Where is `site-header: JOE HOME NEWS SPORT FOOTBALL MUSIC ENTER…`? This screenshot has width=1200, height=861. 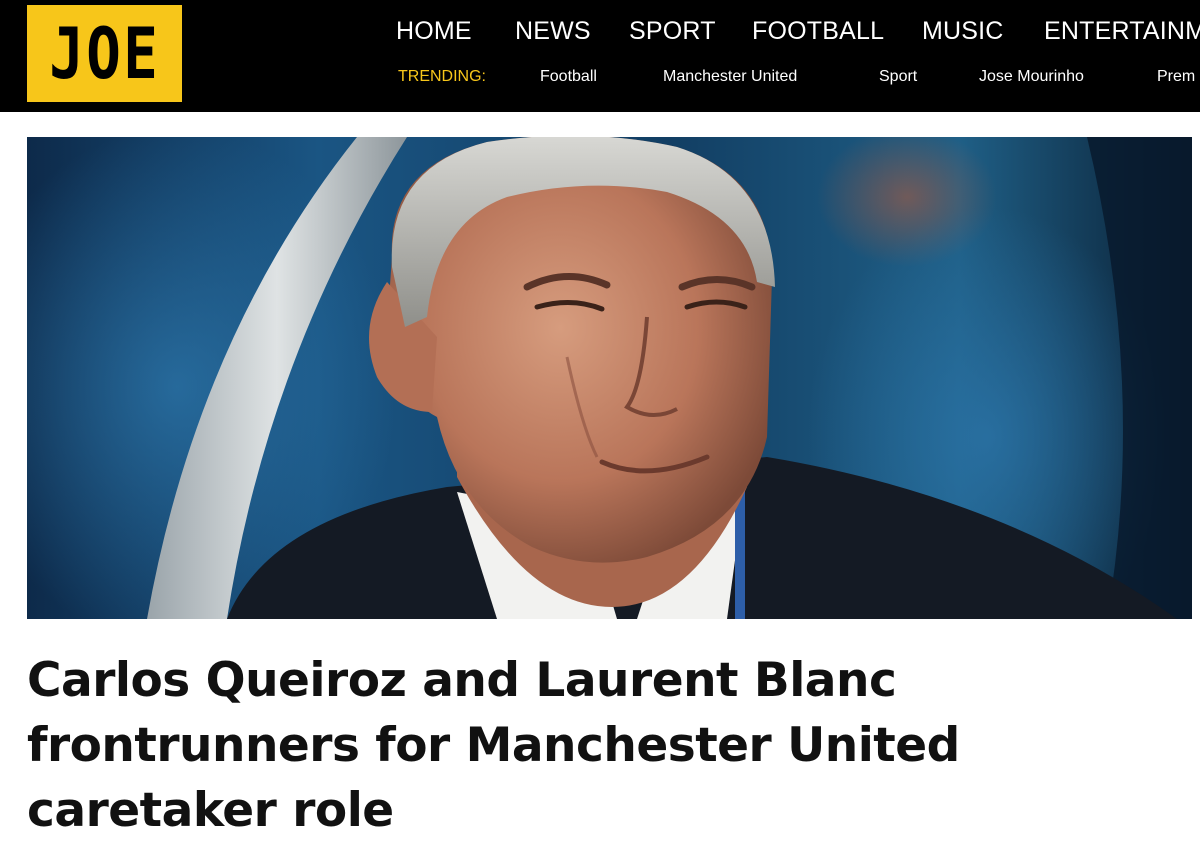 site-header: JOE HOME NEWS SPORT FOOTBALL MUSIC ENTER… is located at coordinates (600, 56).